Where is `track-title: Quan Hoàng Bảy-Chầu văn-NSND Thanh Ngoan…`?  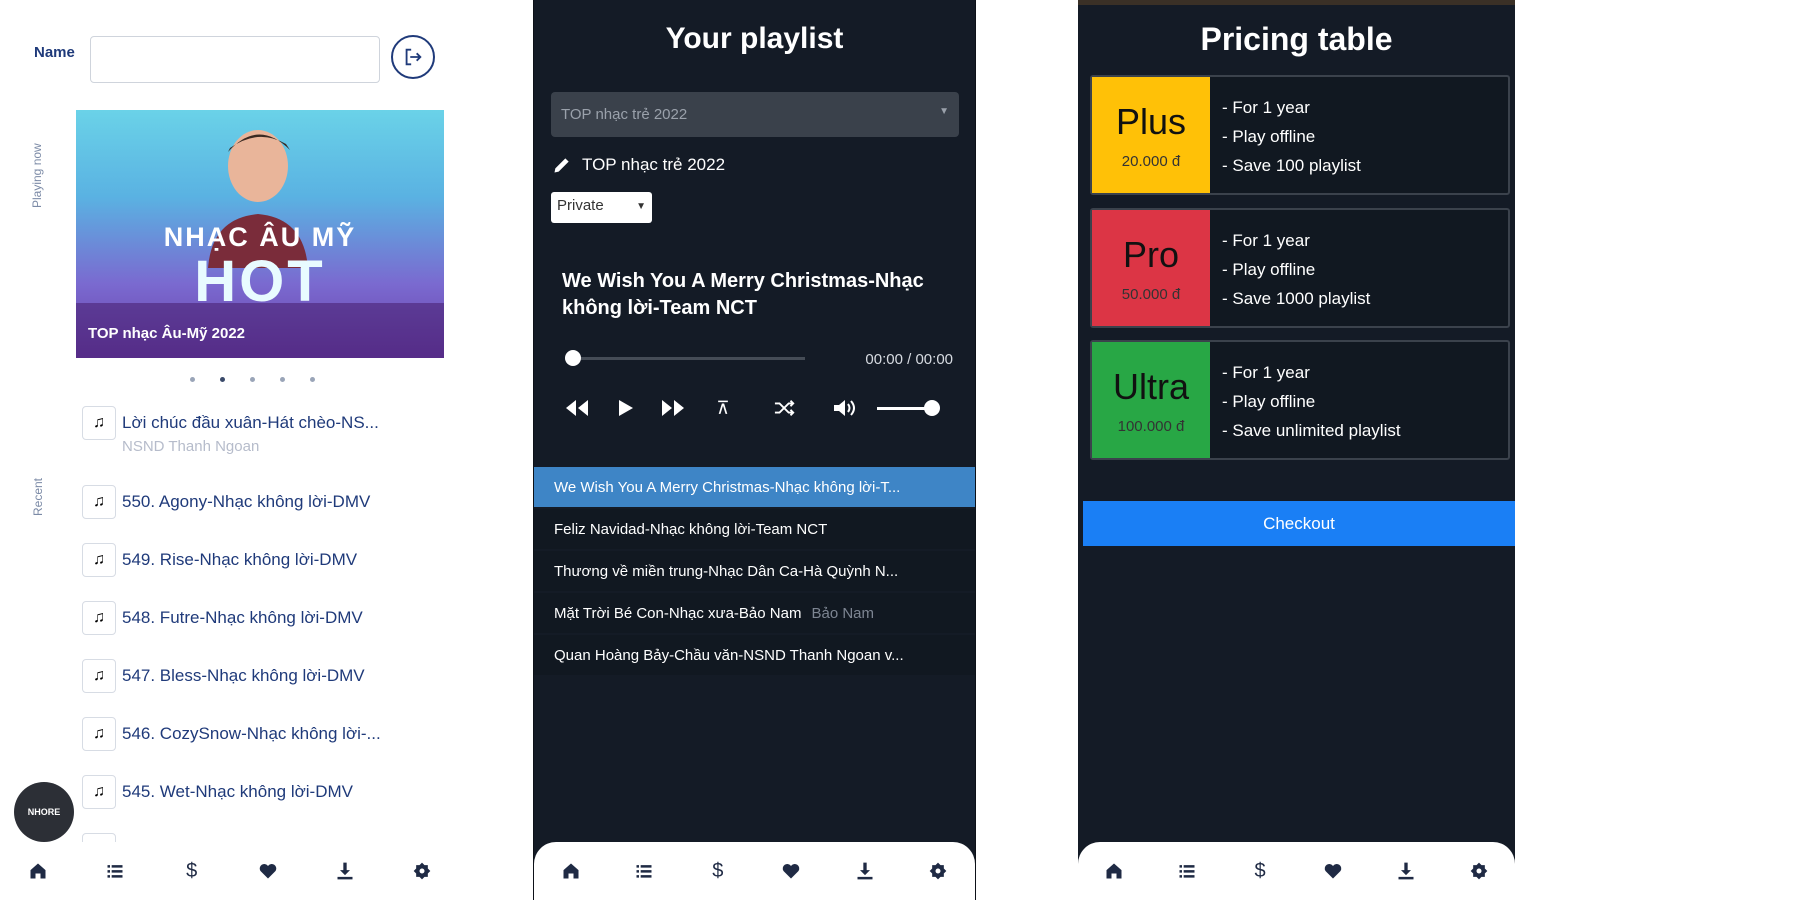 track-title: Quan Hoàng Bảy-Chầu văn-NSND Thanh Ngoan… is located at coordinates (729, 655).